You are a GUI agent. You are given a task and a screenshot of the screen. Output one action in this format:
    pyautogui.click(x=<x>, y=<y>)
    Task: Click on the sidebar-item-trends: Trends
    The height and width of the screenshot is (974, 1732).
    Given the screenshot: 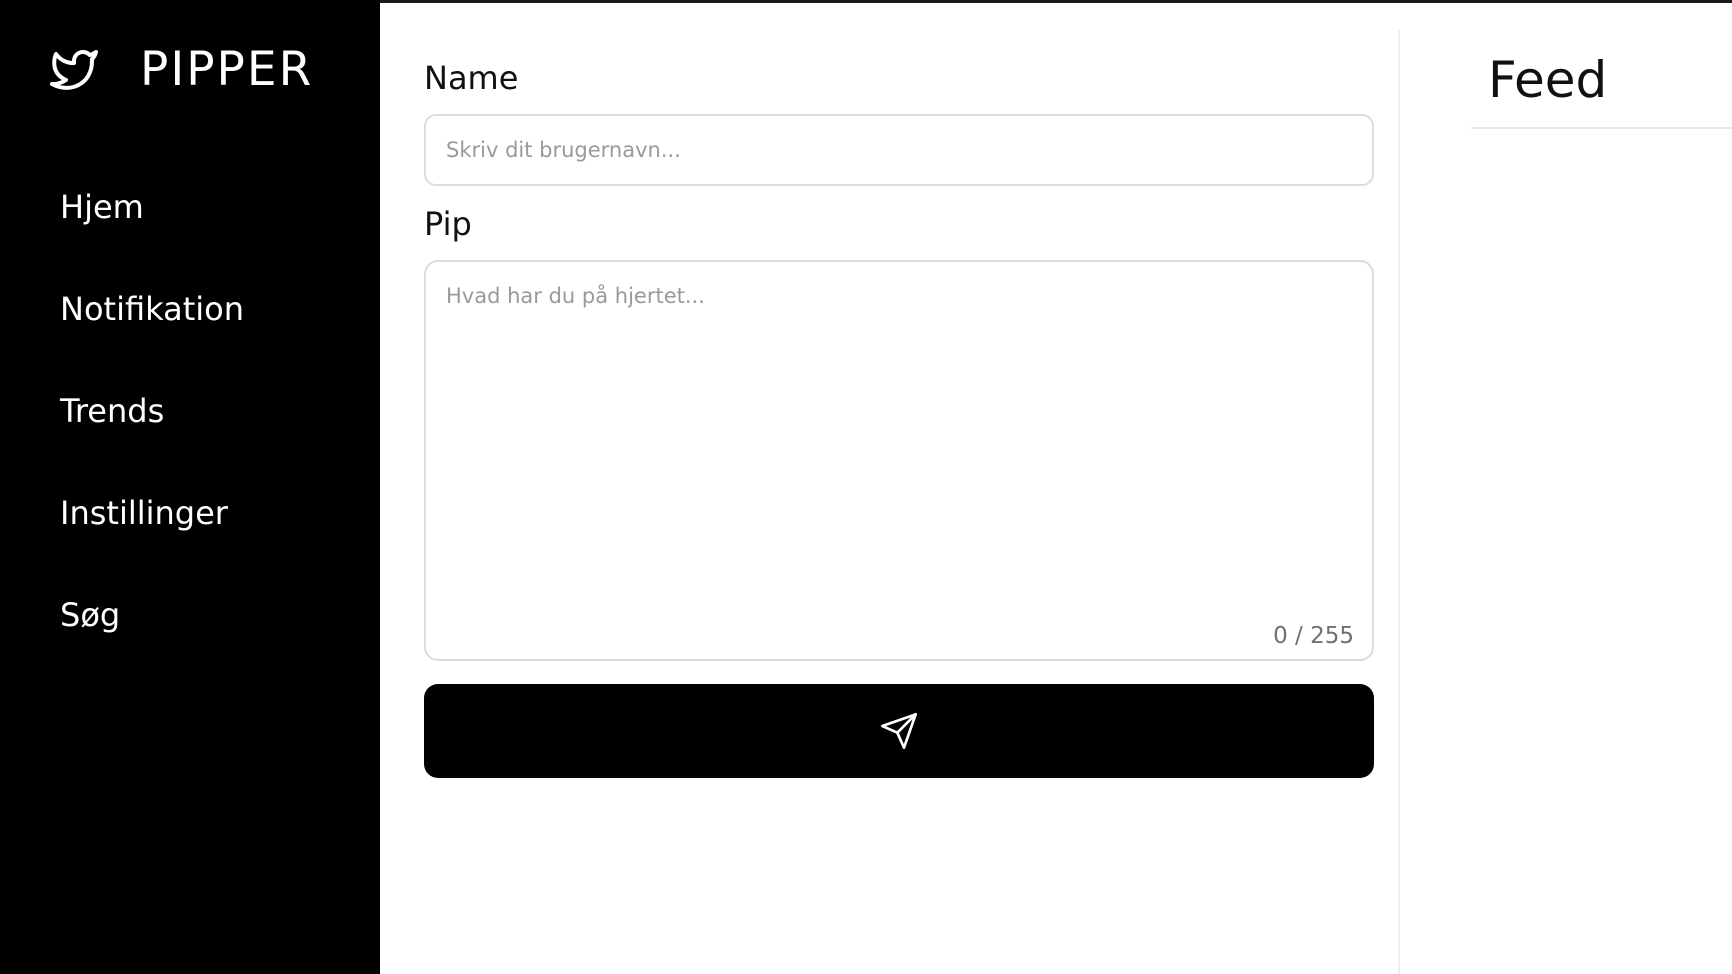 What is the action you would take?
    pyautogui.click(x=152, y=435)
    